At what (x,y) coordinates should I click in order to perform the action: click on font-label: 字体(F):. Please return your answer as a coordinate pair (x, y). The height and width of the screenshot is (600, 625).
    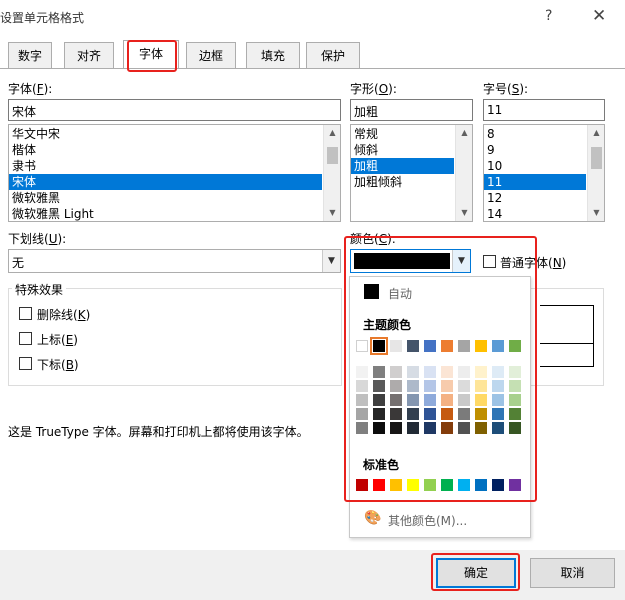
    Looking at the image, I should click on (30, 89).